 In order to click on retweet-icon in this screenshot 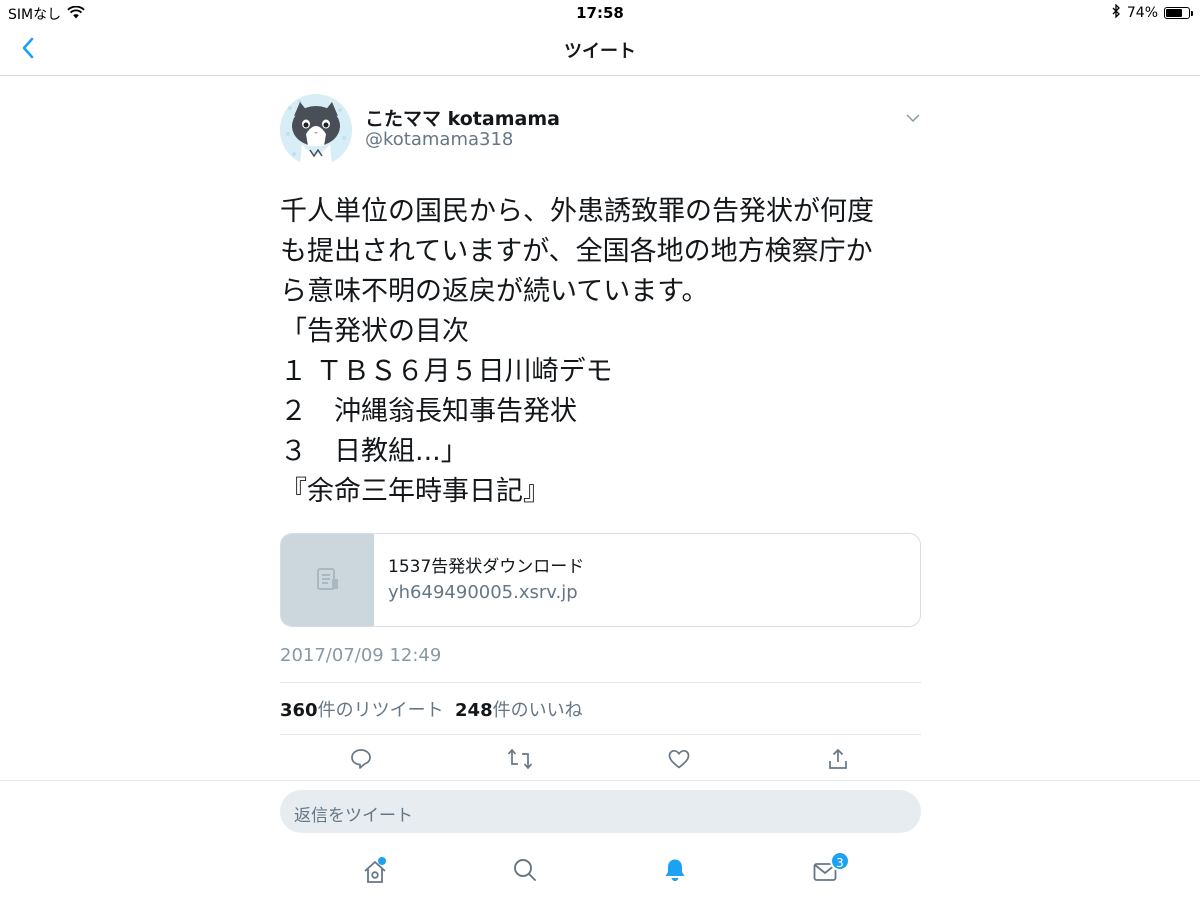, I will do `click(520, 761)`.